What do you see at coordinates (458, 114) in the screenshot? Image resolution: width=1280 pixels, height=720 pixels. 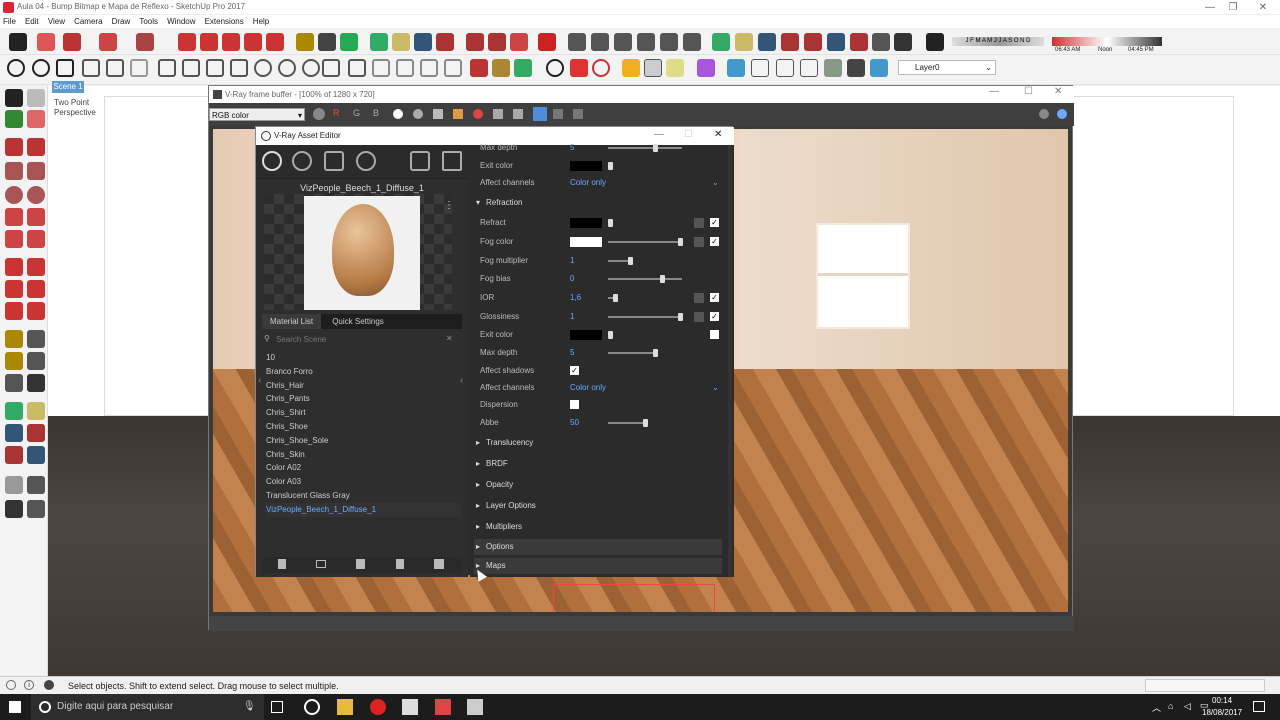 I see `folder-icon` at bounding box center [458, 114].